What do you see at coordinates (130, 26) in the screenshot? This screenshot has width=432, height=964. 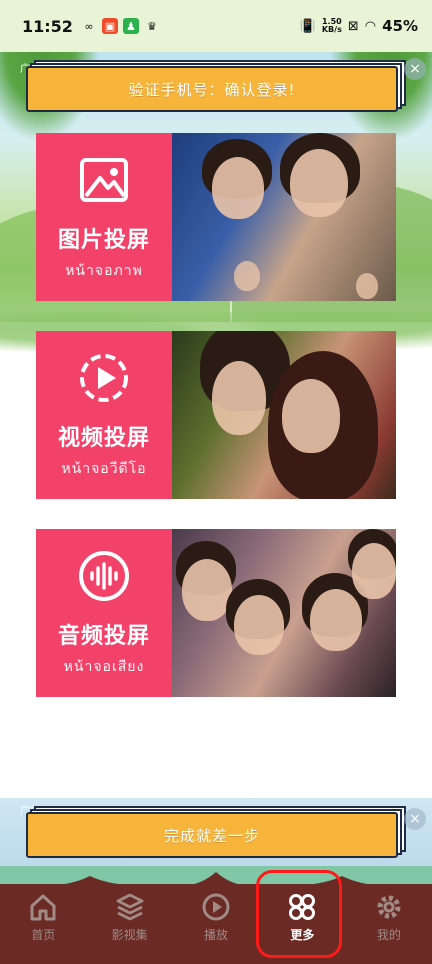 I see `game-notification-icon: ♟` at bounding box center [130, 26].